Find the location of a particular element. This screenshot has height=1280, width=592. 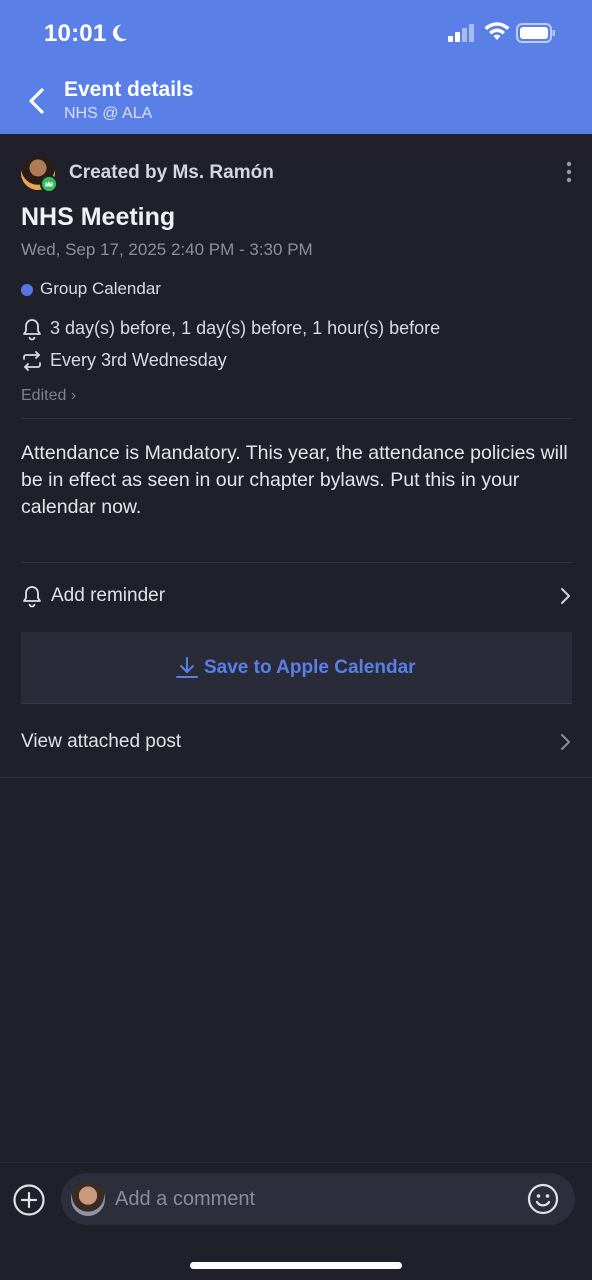

emoji-icon is located at coordinates (543, 1199).